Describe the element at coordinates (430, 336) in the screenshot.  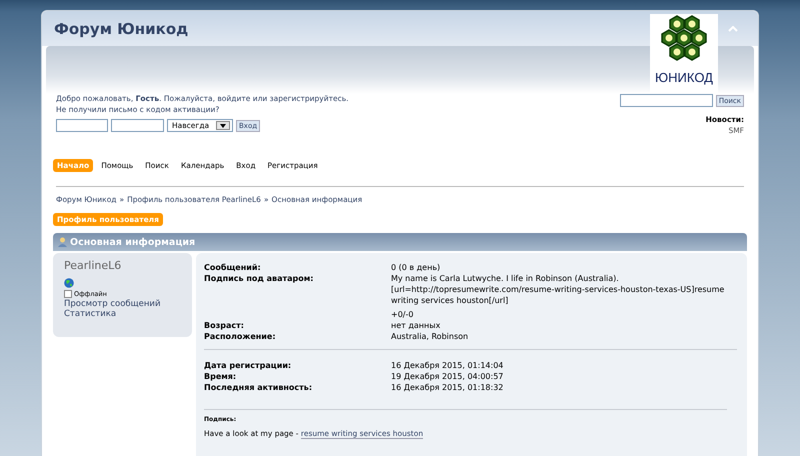
I see `field-value: Australia, Robinson` at that location.